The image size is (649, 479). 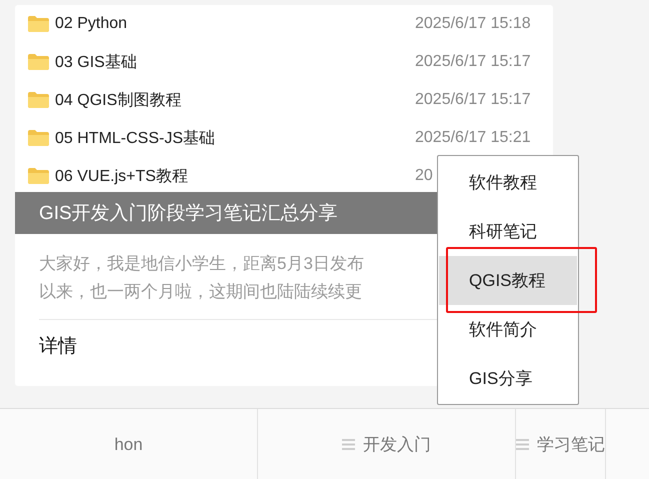 What do you see at coordinates (235, 62) in the screenshot?
I see `folder-name: 03 GIS基础` at bounding box center [235, 62].